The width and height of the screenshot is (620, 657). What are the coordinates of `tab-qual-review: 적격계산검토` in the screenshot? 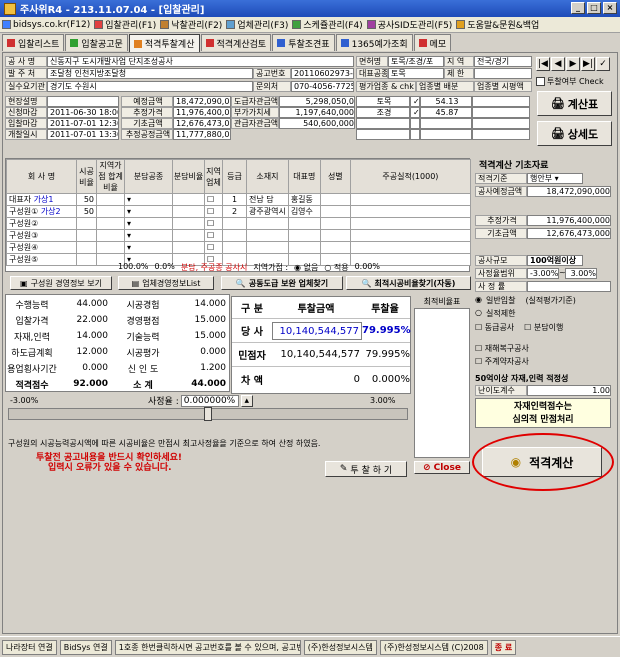 It's located at (236, 42).